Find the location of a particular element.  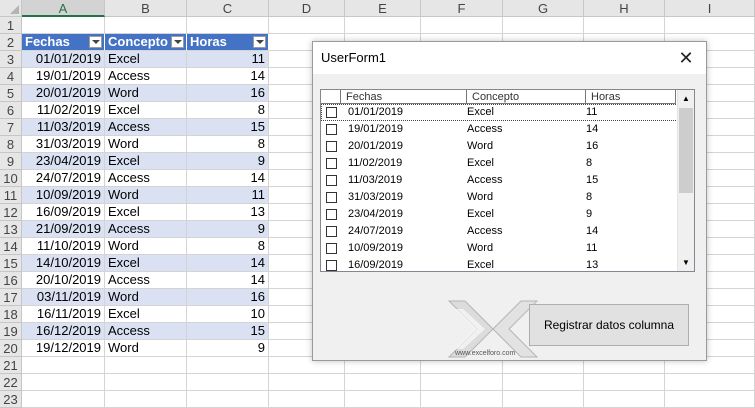

table-cell: 19/01/2019 is located at coordinates (63, 76).